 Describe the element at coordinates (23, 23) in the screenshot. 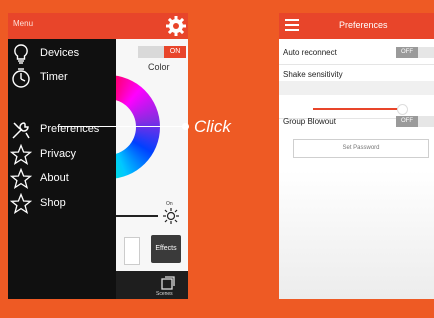

I see `drawer-title: Menu` at that location.